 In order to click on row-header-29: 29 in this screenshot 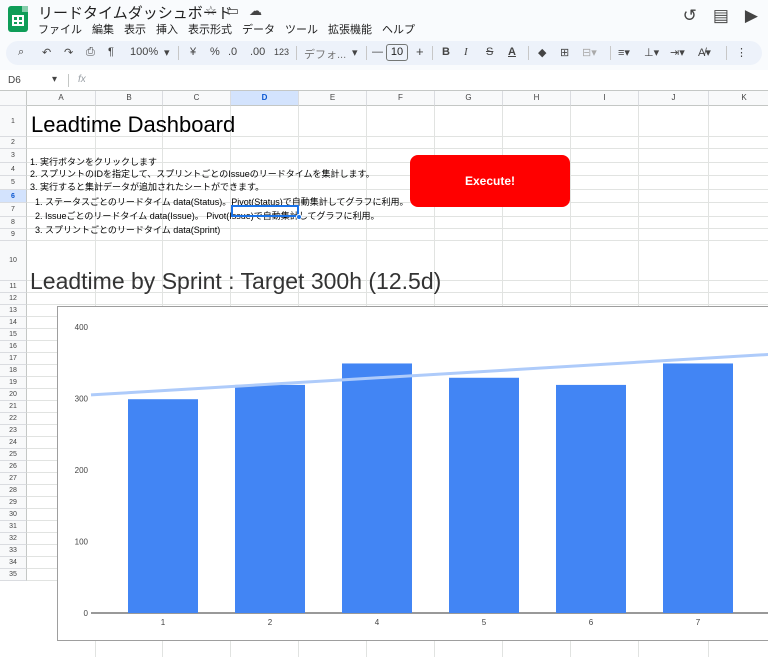, I will do `click(13, 503)`.